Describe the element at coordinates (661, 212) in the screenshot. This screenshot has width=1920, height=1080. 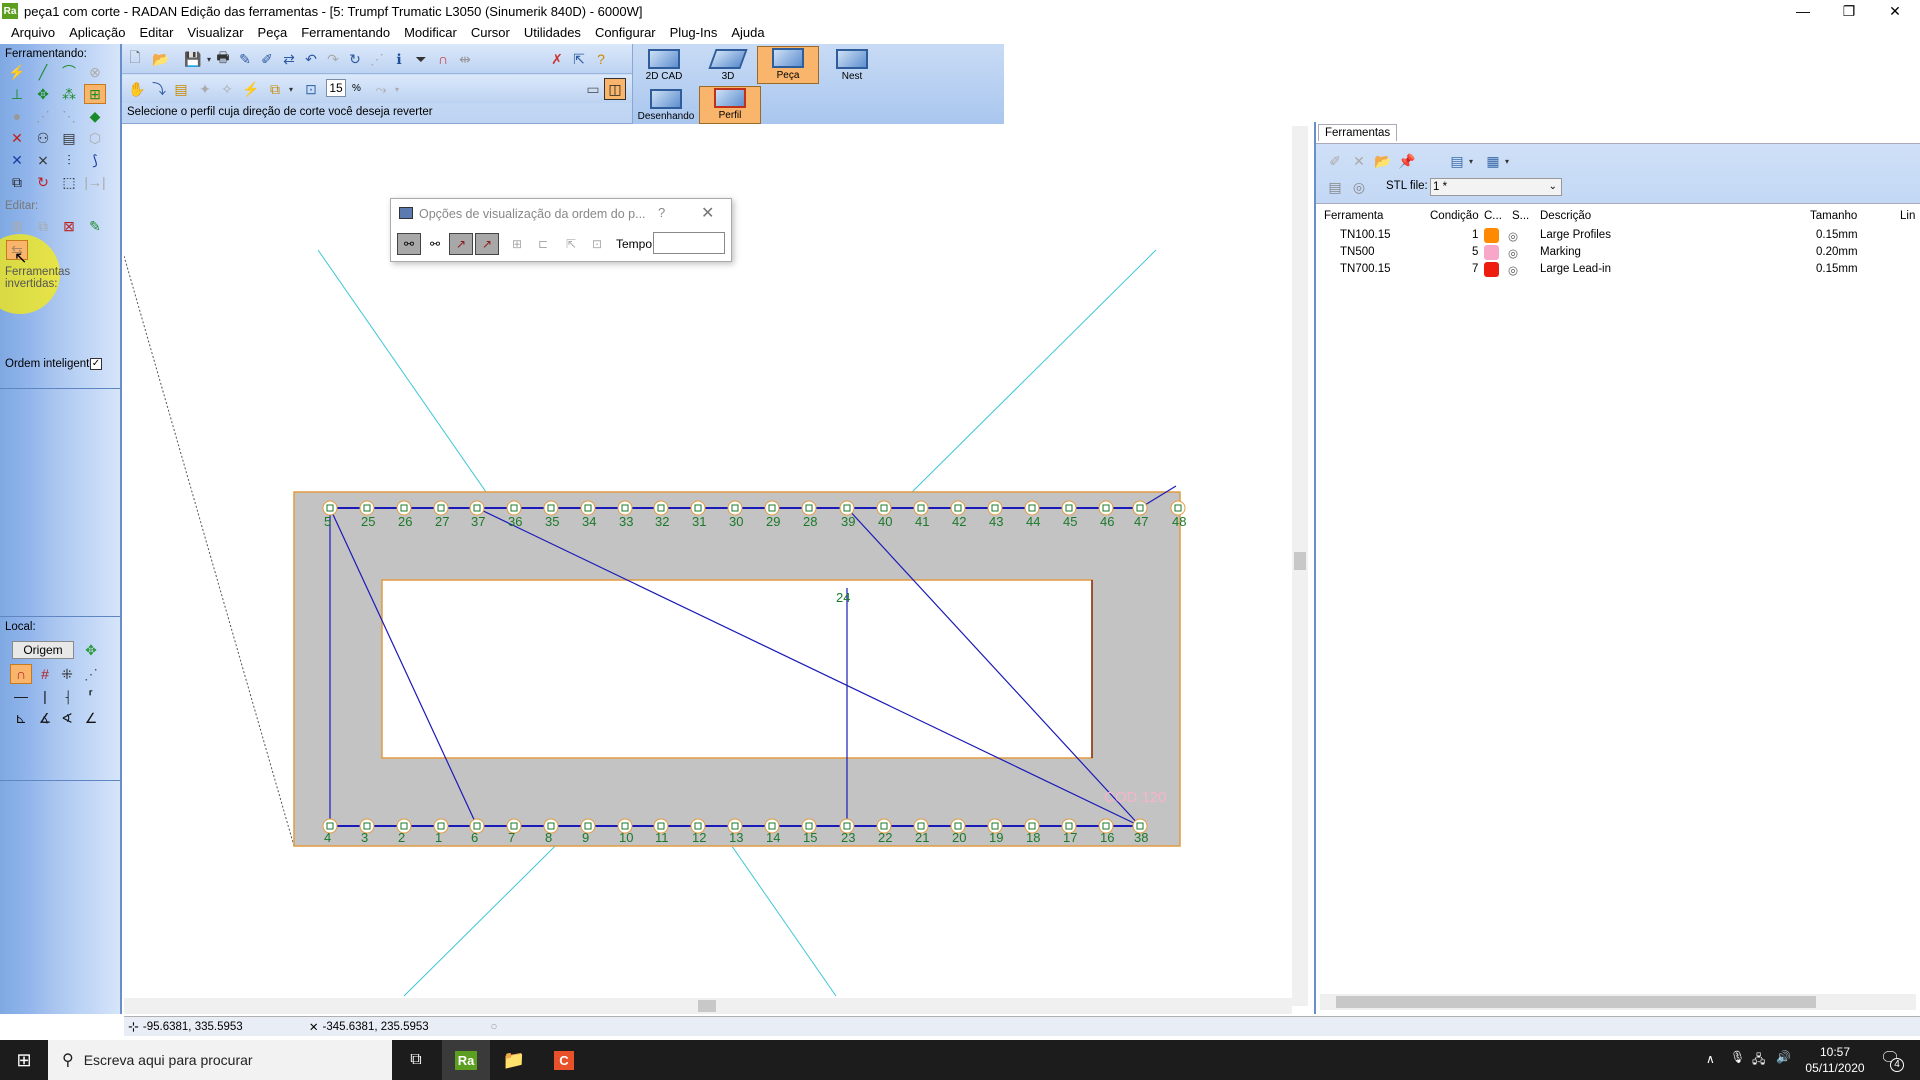
I see `dialog-help-button: ?` at that location.